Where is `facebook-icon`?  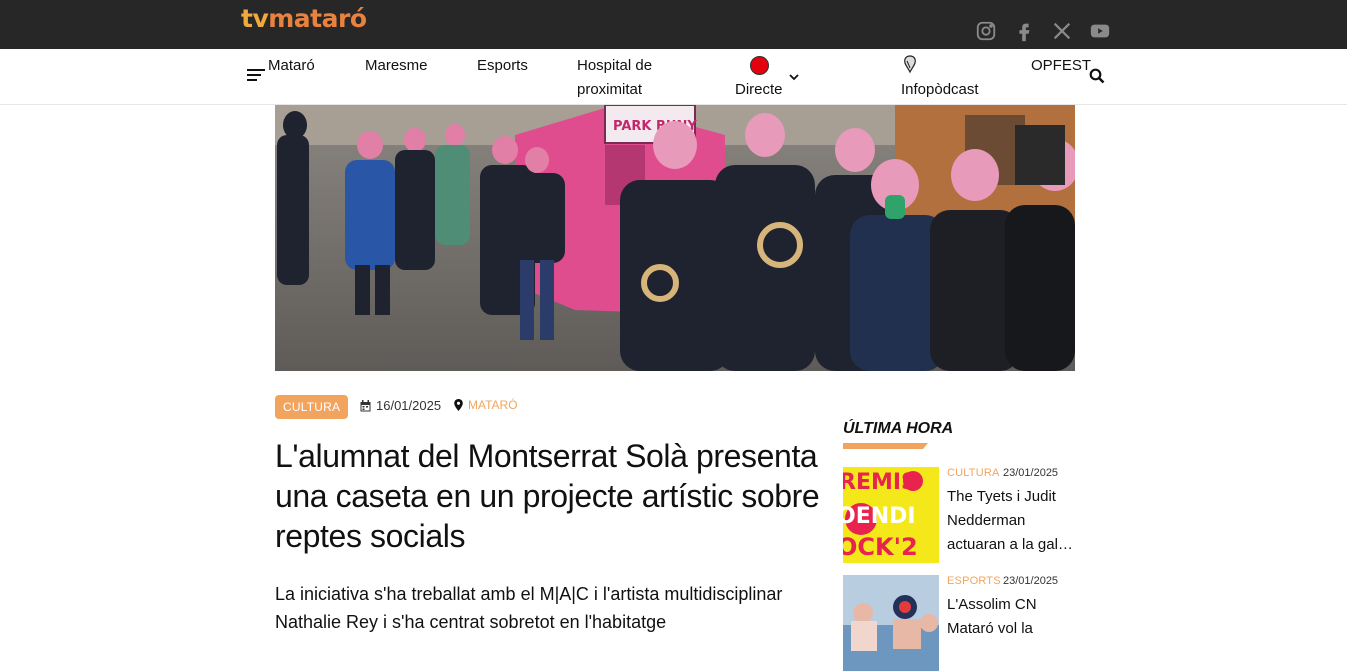
facebook-icon is located at coordinates (1024, 31).